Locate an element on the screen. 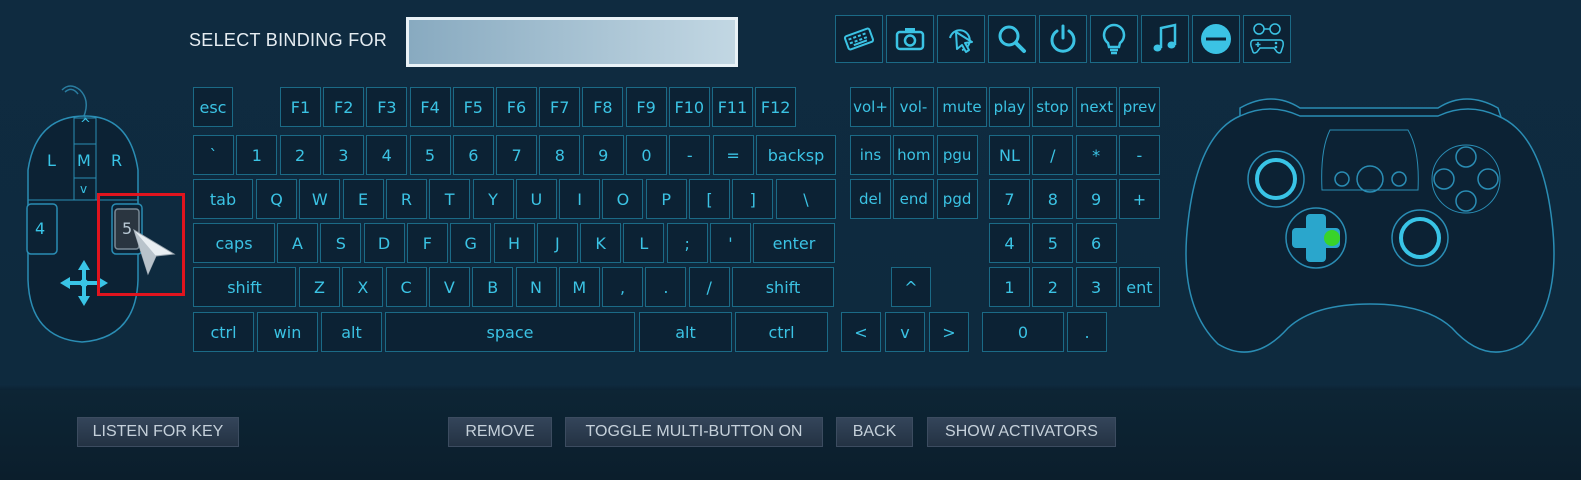  key-letter: O is located at coordinates (623, 199).